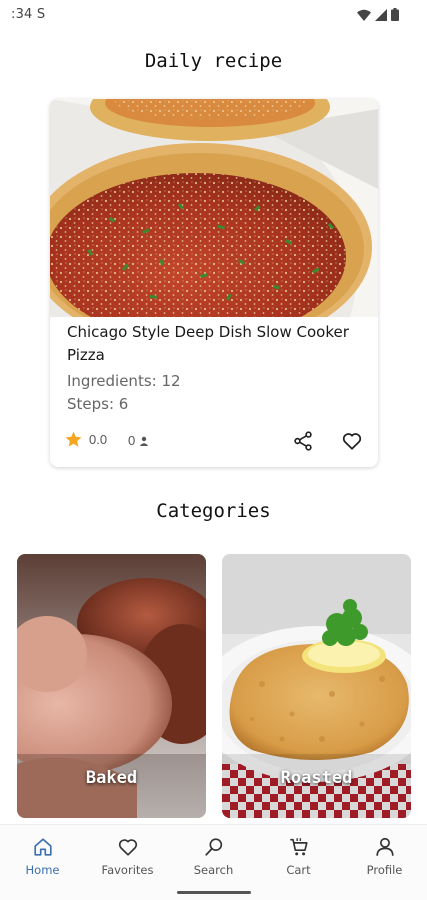  I want to click on nav-label-cart: Cart, so click(298, 870).